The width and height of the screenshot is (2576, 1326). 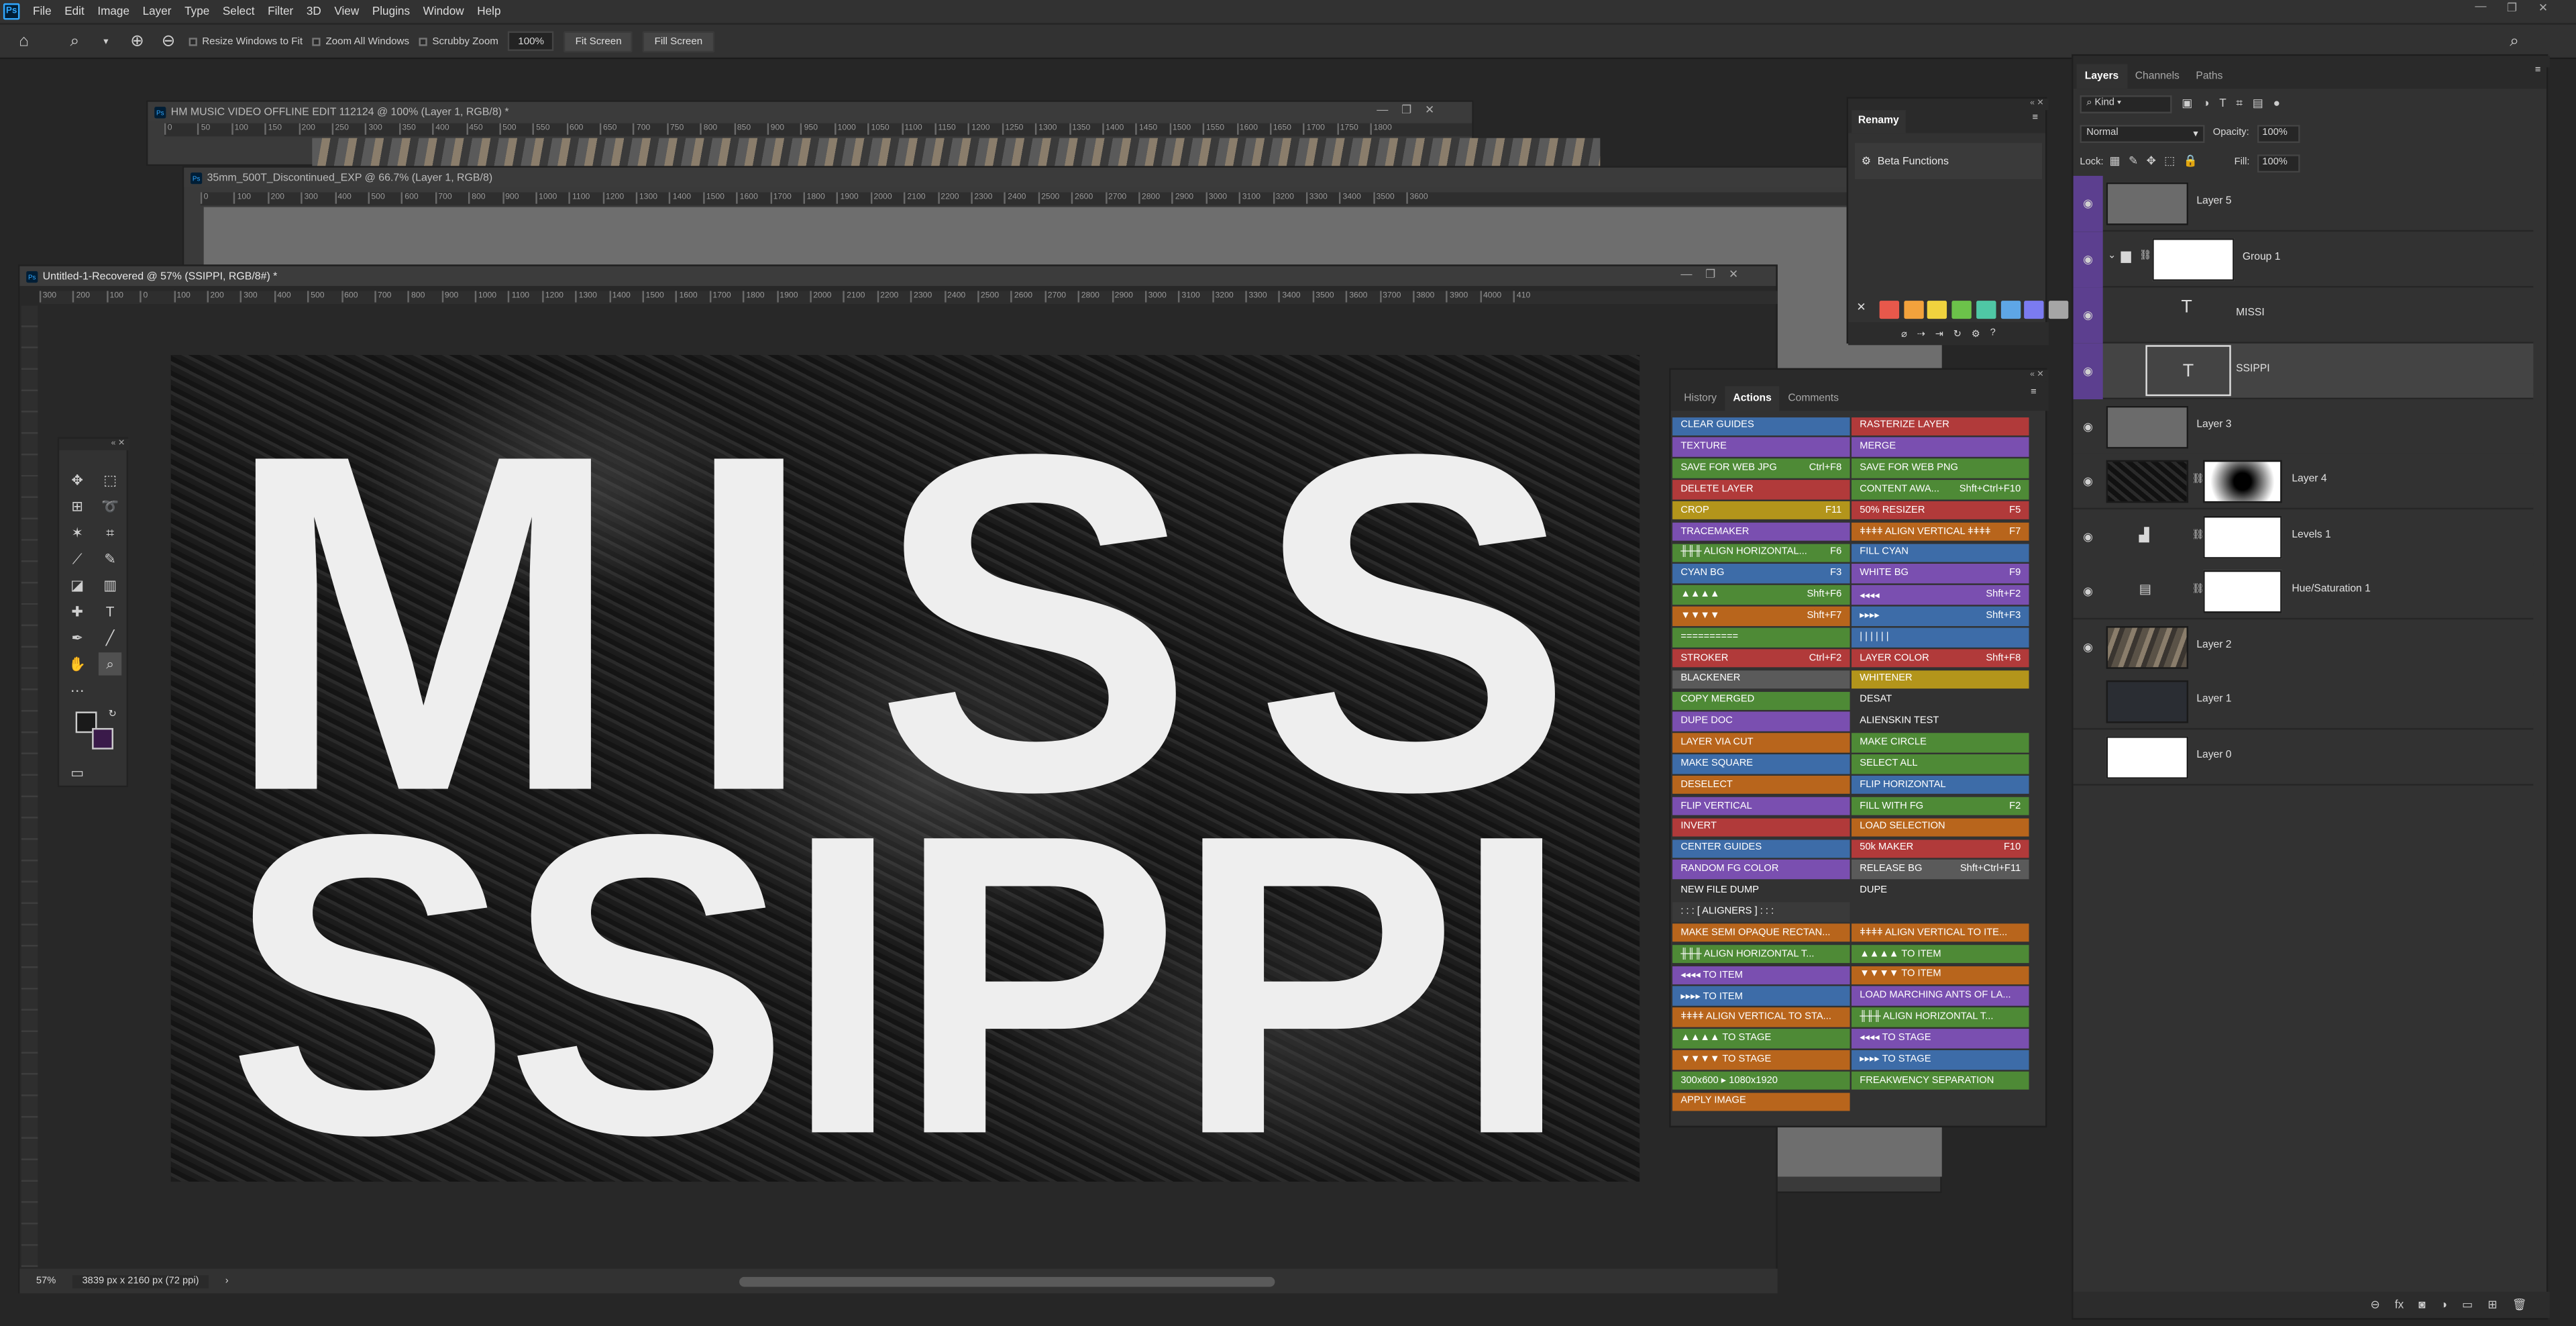 I want to click on lock-icons: ▦✎✥⬚🔒, so click(x=2158, y=161).